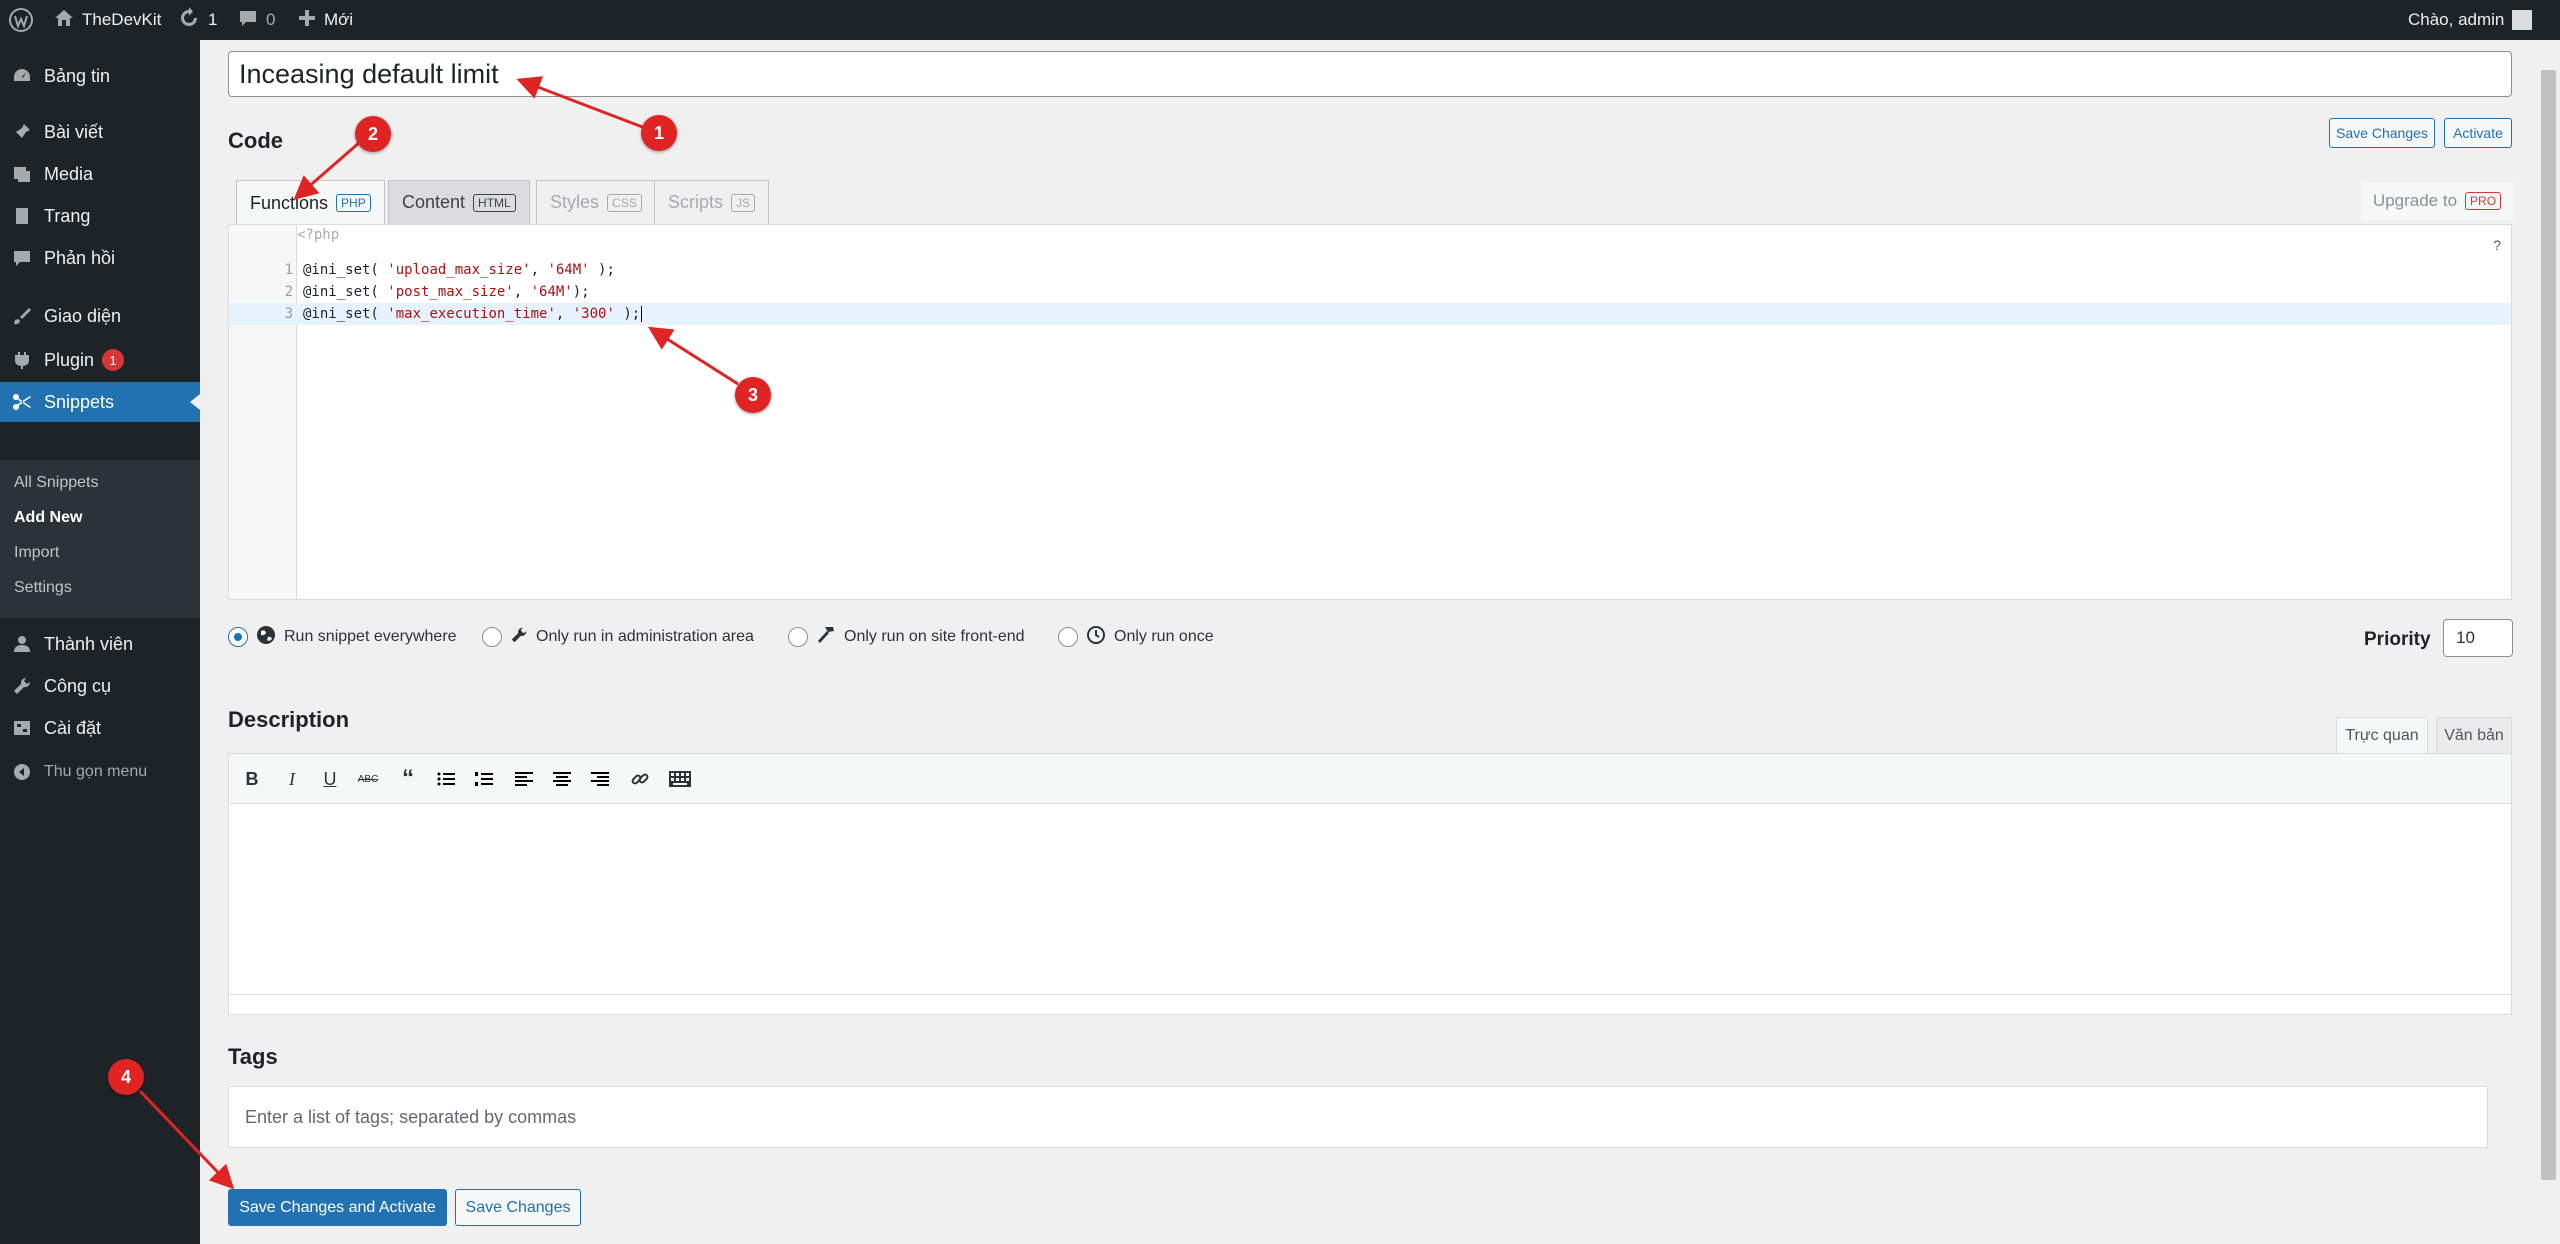  What do you see at coordinates (22, 132) in the screenshot?
I see `pin-icon` at bounding box center [22, 132].